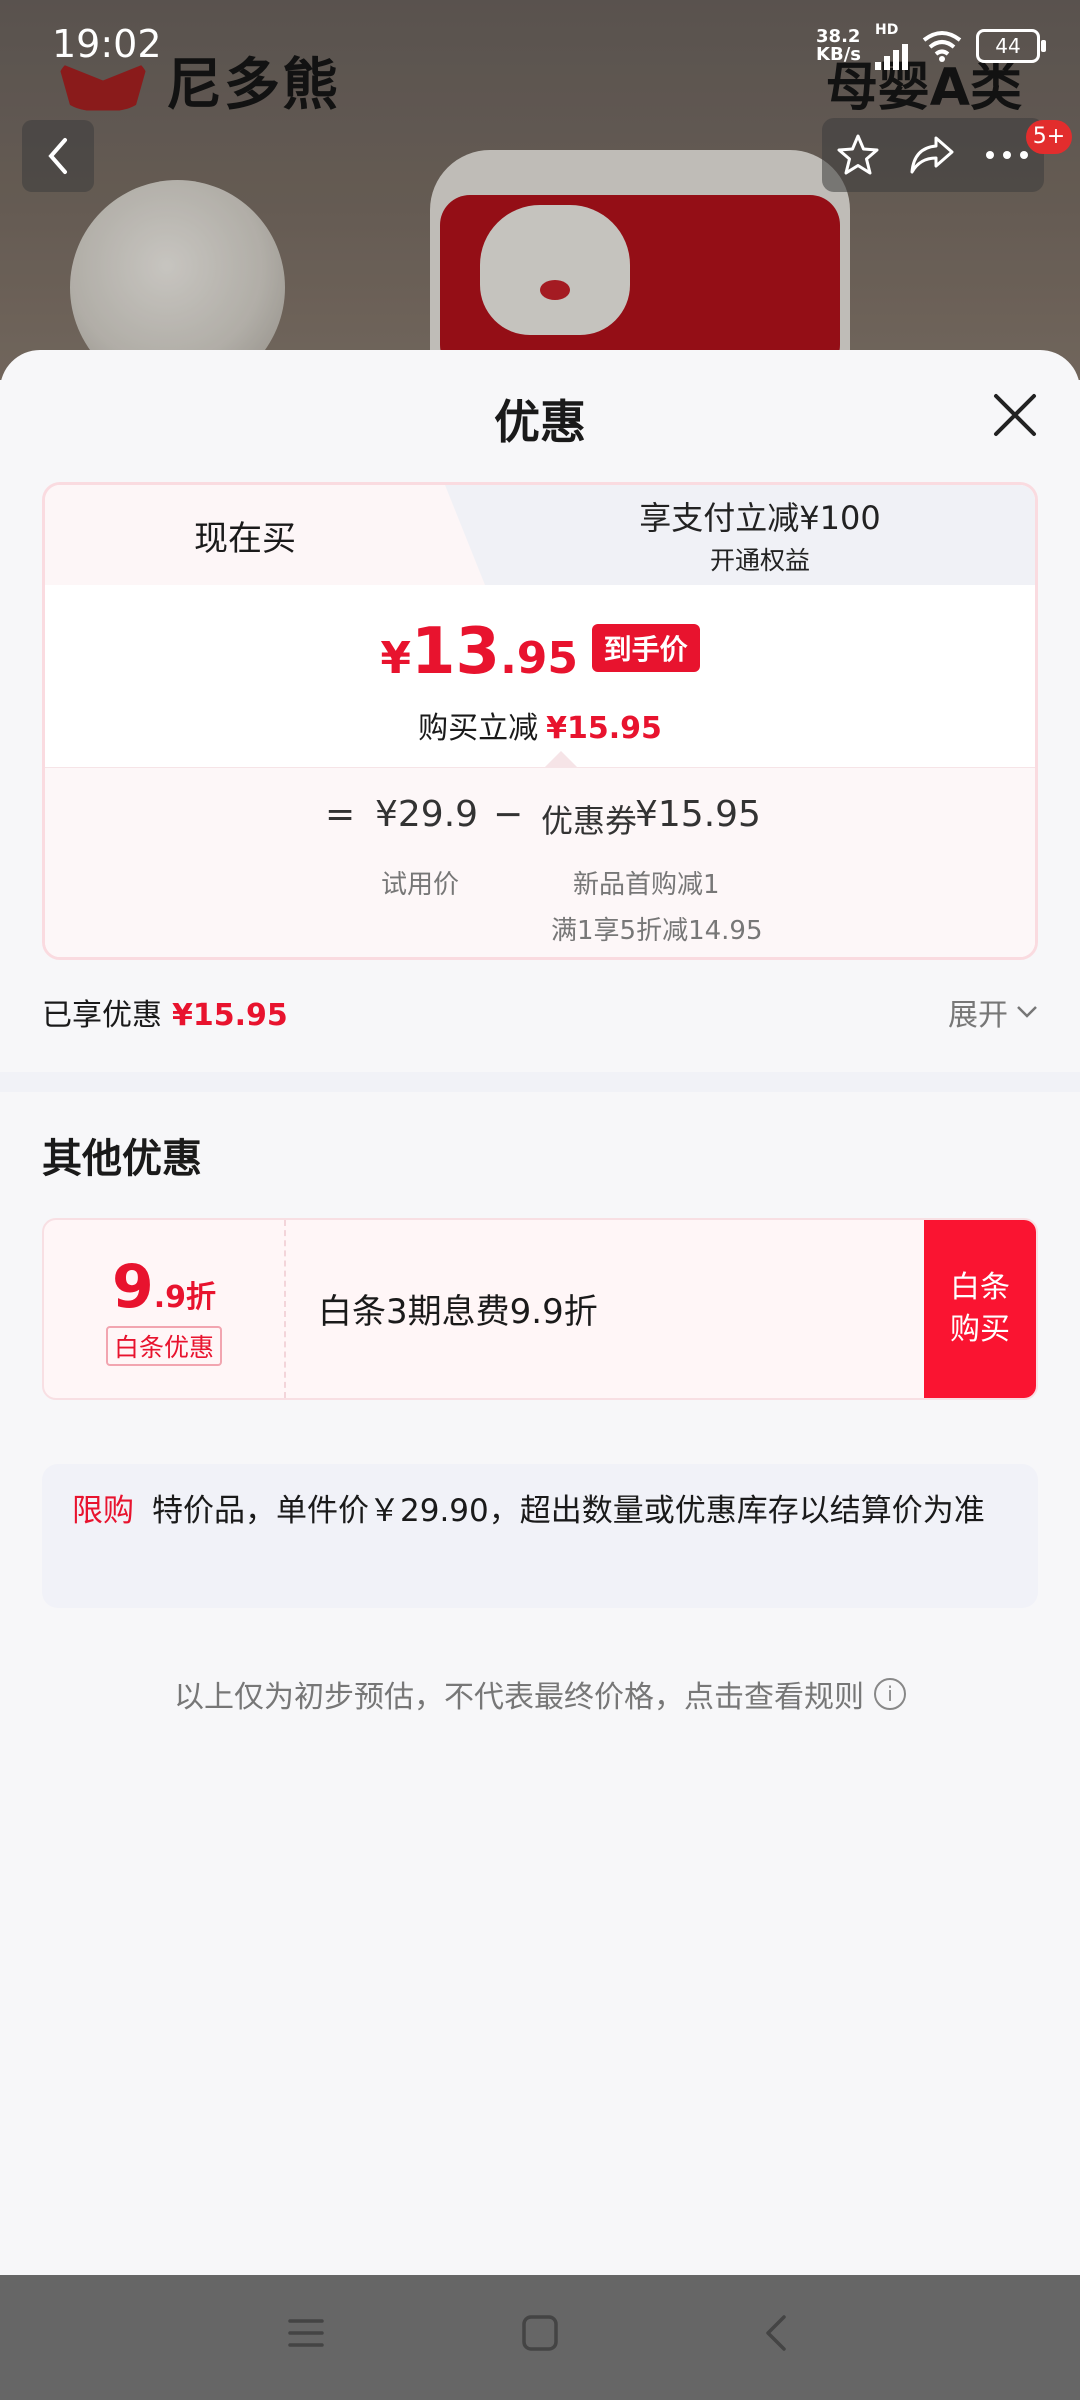 The height and width of the screenshot is (2400, 1080). I want to click on base-price-label: 试用价, so click(420, 885).